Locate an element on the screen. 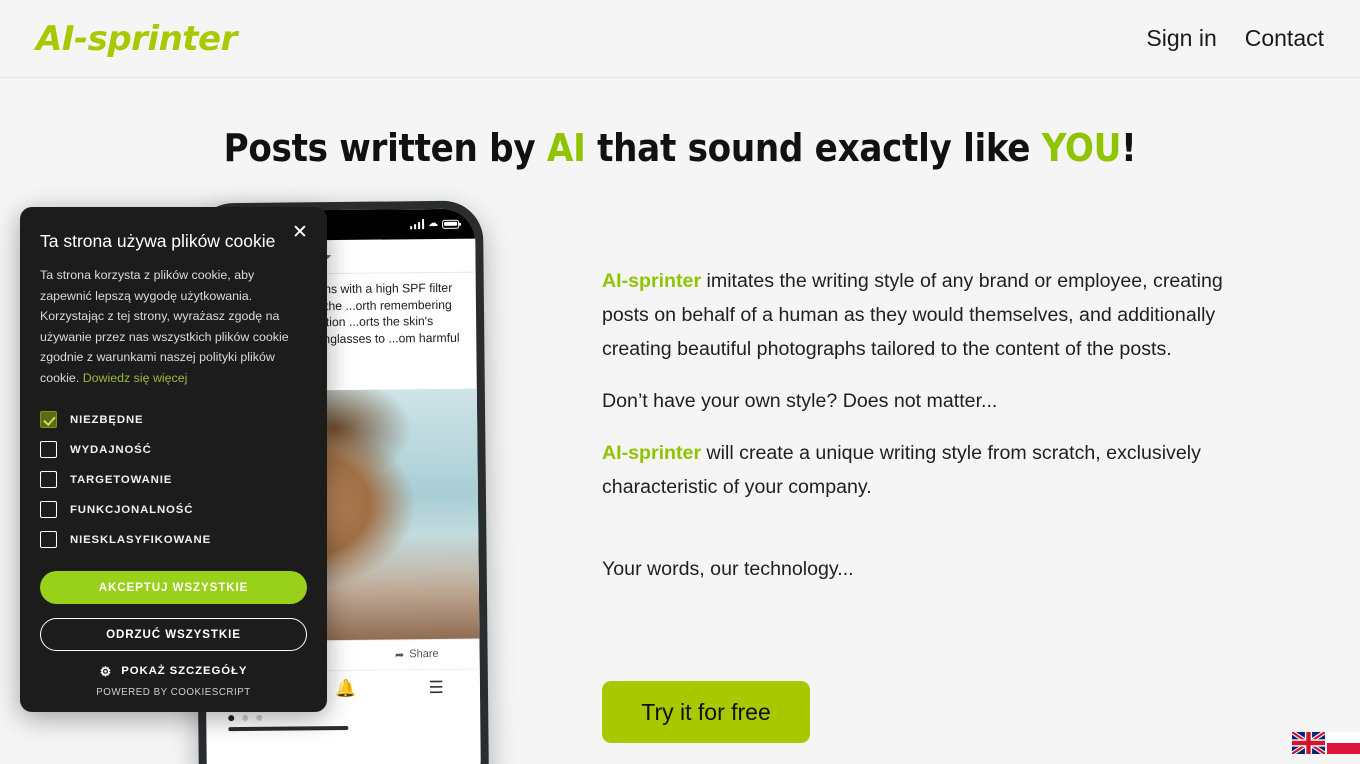  powered-by-label: POWERED BY COOKIESCRIPT is located at coordinates (173, 692).